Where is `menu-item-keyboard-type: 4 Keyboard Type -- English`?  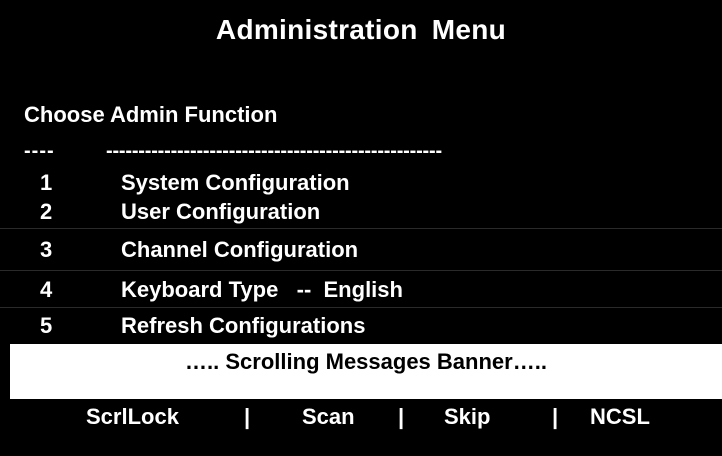
menu-item-keyboard-type: 4 Keyboard Type -- English is located at coordinates (361, 291).